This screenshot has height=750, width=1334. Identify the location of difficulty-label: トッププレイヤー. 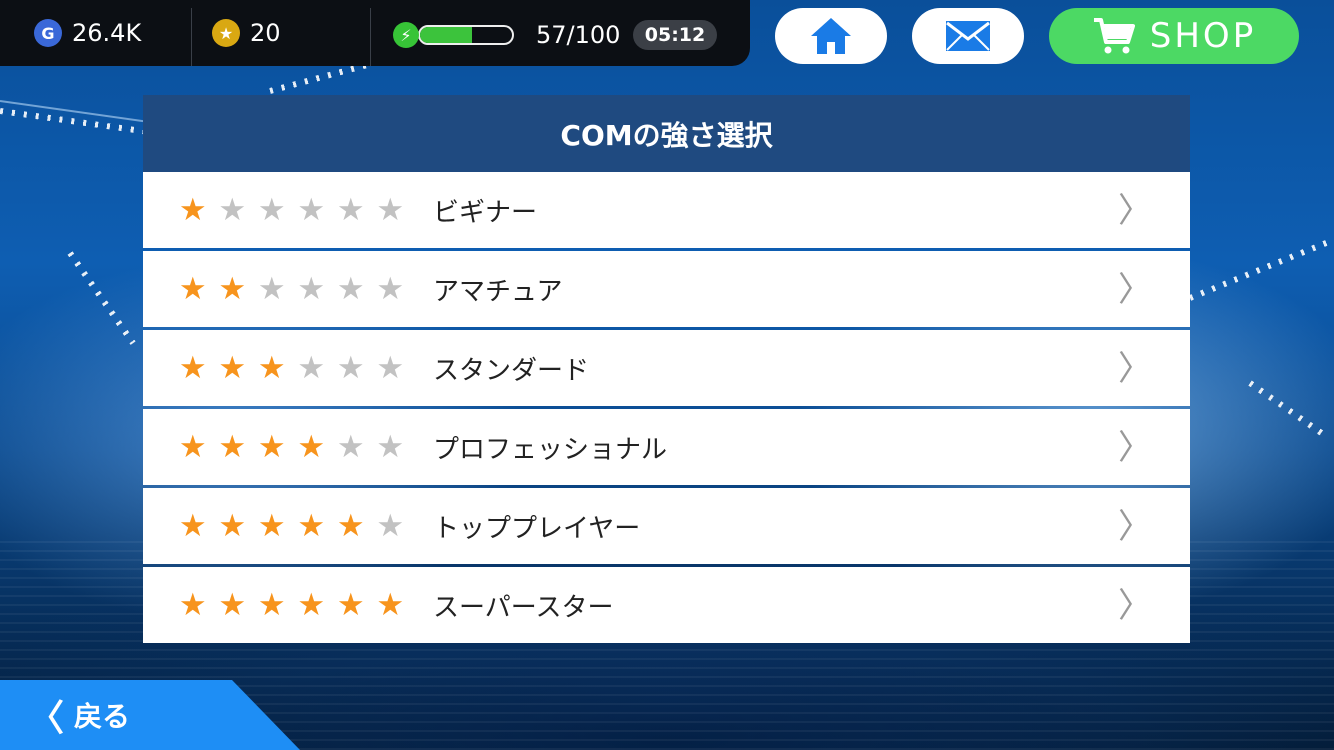
(537, 528).